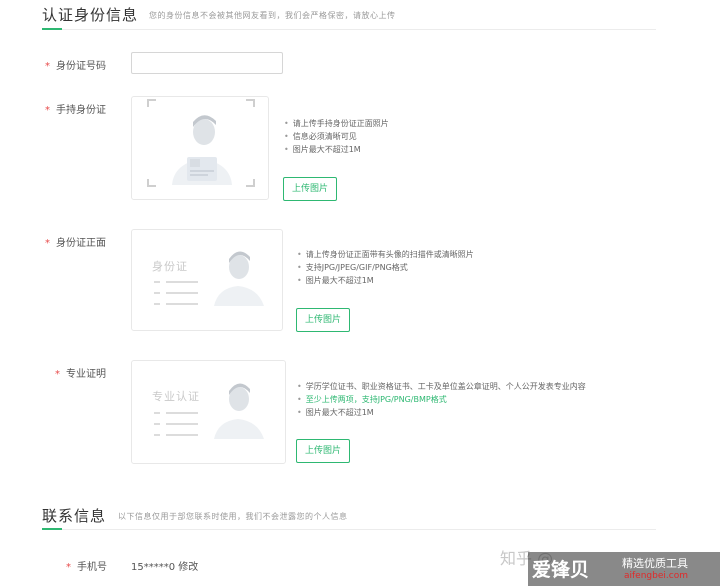 The width and height of the screenshot is (720, 586). I want to click on phone-label: * 手机号, so click(86, 565).